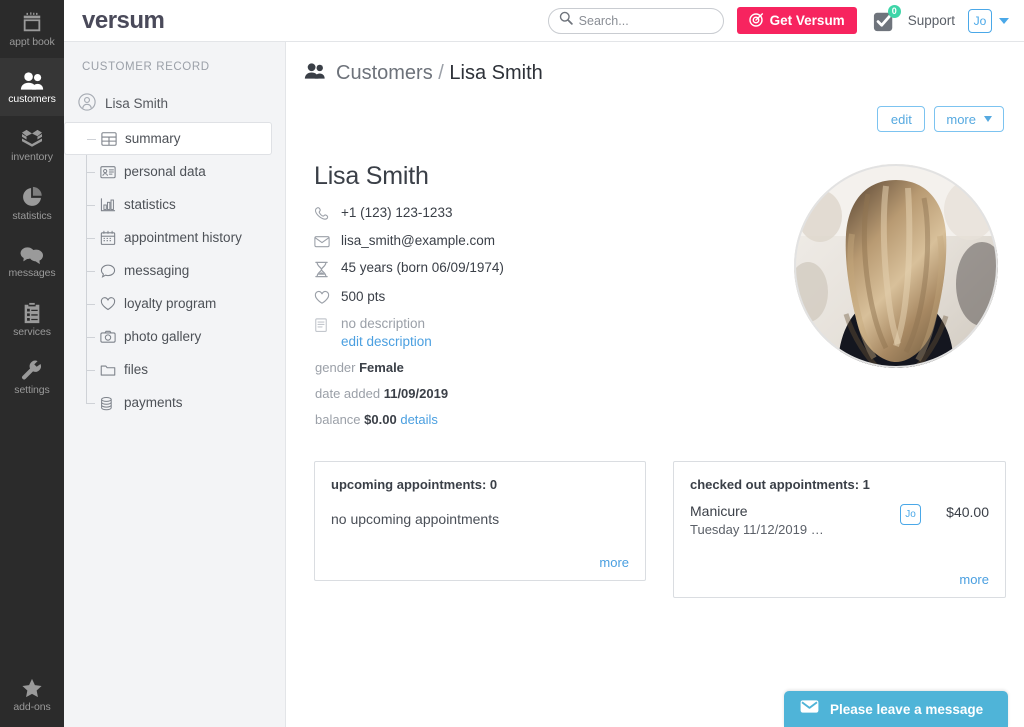 This screenshot has width=1024, height=727. Describe the element at coordinates (381, 367) in the screenshot. I see `gender-value: Female` at that location.